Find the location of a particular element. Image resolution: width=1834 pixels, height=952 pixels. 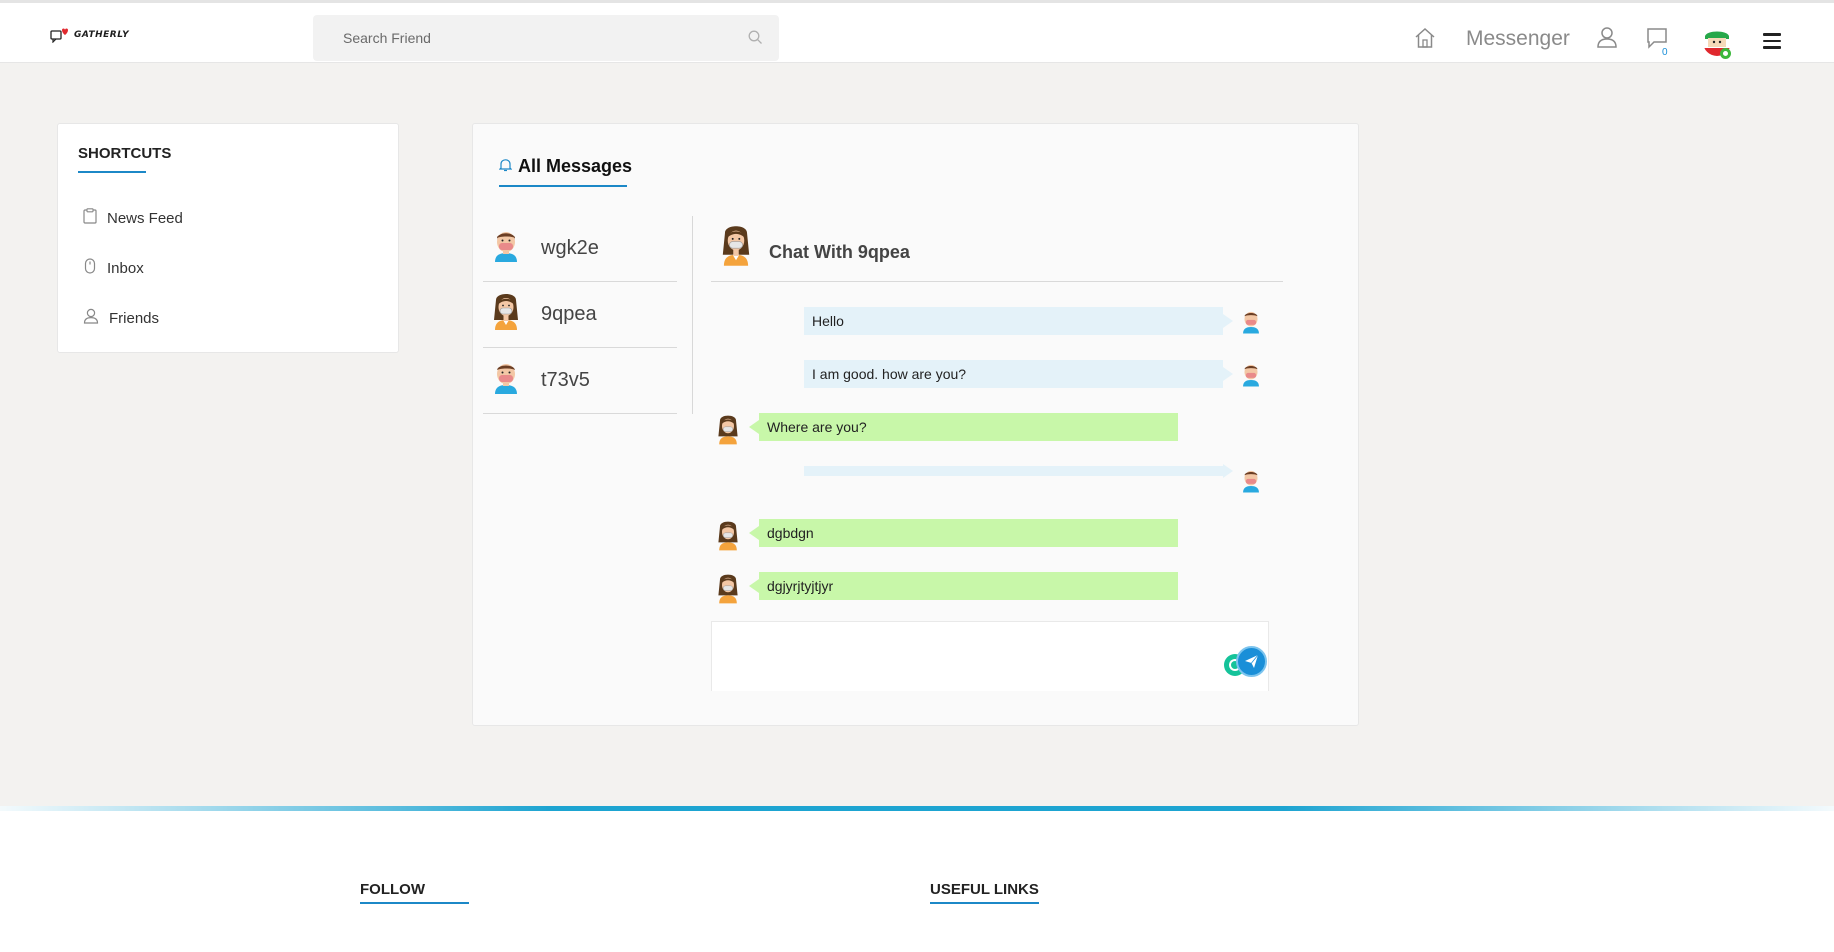

friend-item-t73v5: t73v5 is located at coordinates (580, 381).